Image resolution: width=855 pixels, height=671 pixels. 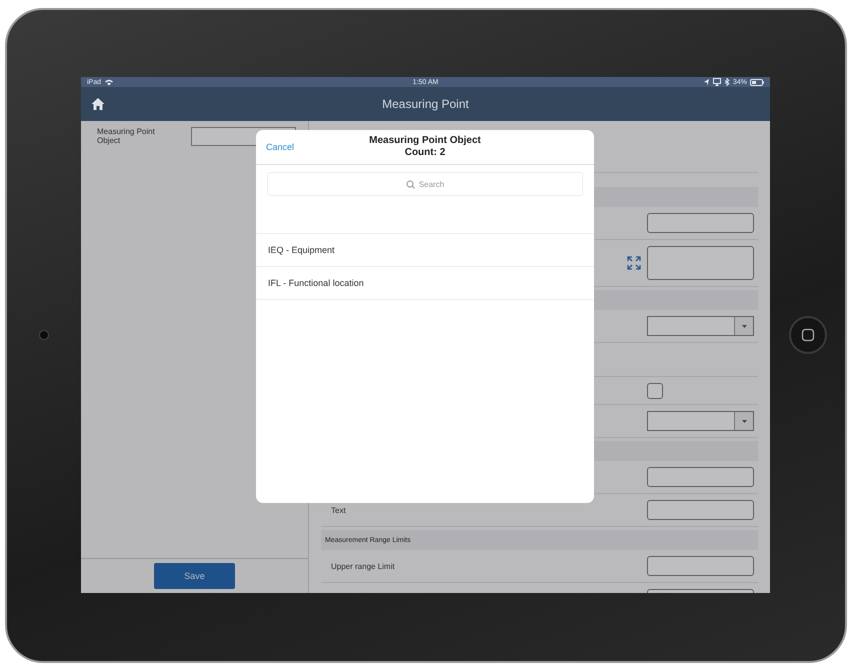 I want to click on cancel-button: Cancel, so click(x=280, y=147).